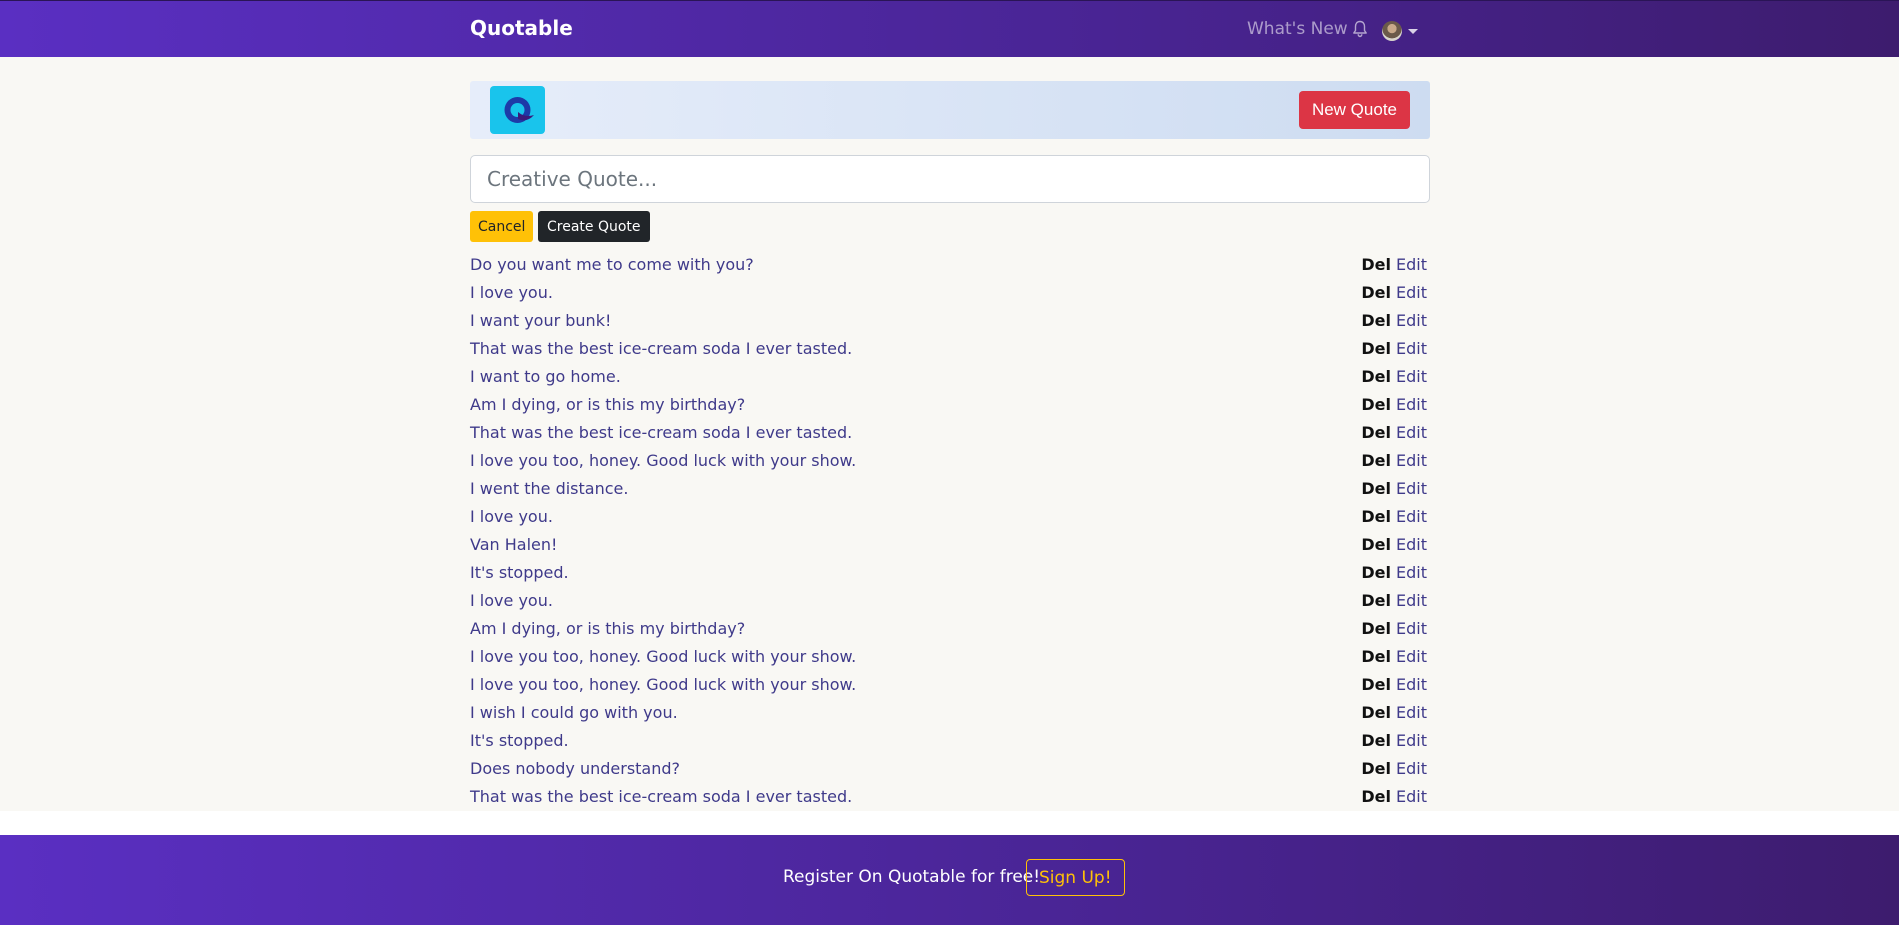 The image size is (1899, 925). I want to click on whats-new-link: What's New, so click(1297, 29).